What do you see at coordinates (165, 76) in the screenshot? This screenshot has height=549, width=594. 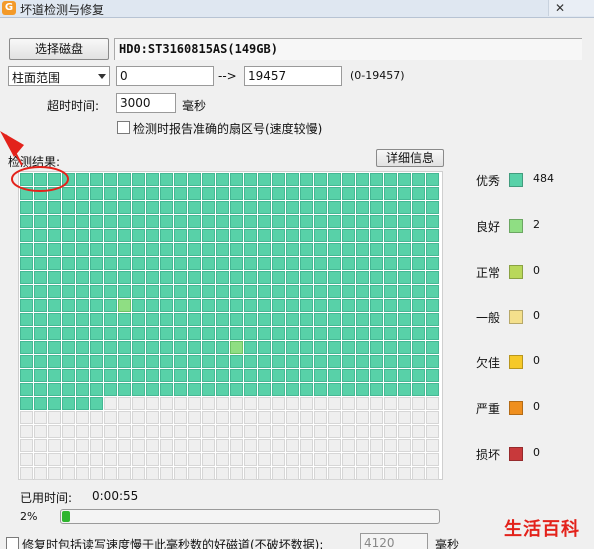 I see `range-start-input: 0` at bounding box center [165, 76].